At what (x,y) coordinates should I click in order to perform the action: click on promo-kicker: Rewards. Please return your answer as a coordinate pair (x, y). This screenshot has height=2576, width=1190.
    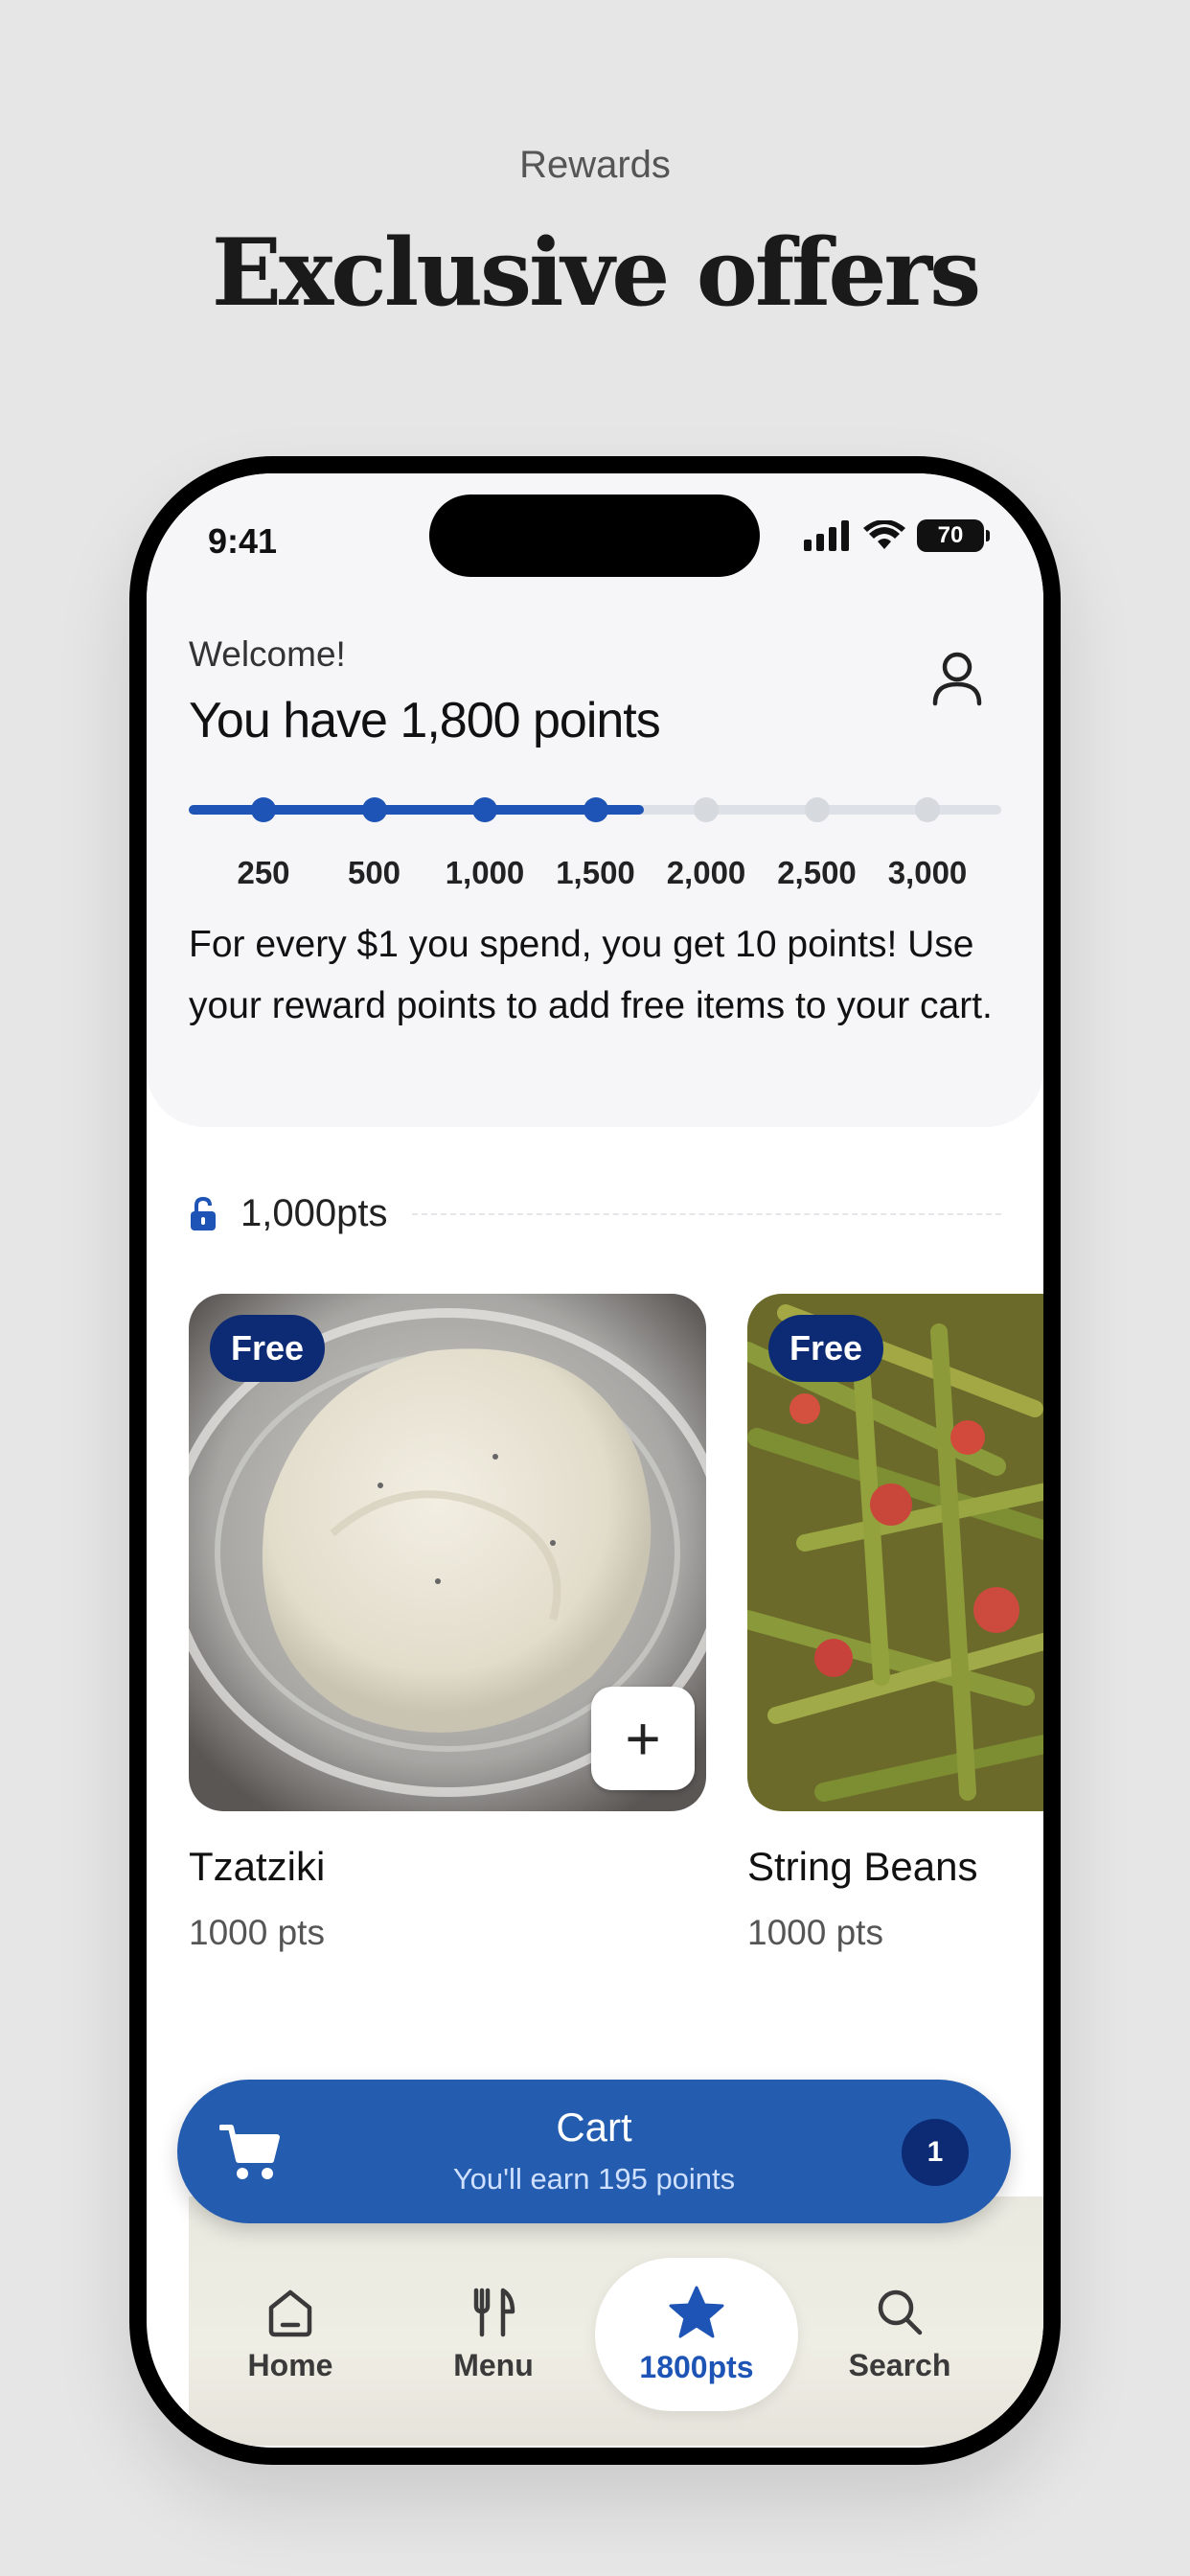
    Looking at the image, I should click on (595, 165).